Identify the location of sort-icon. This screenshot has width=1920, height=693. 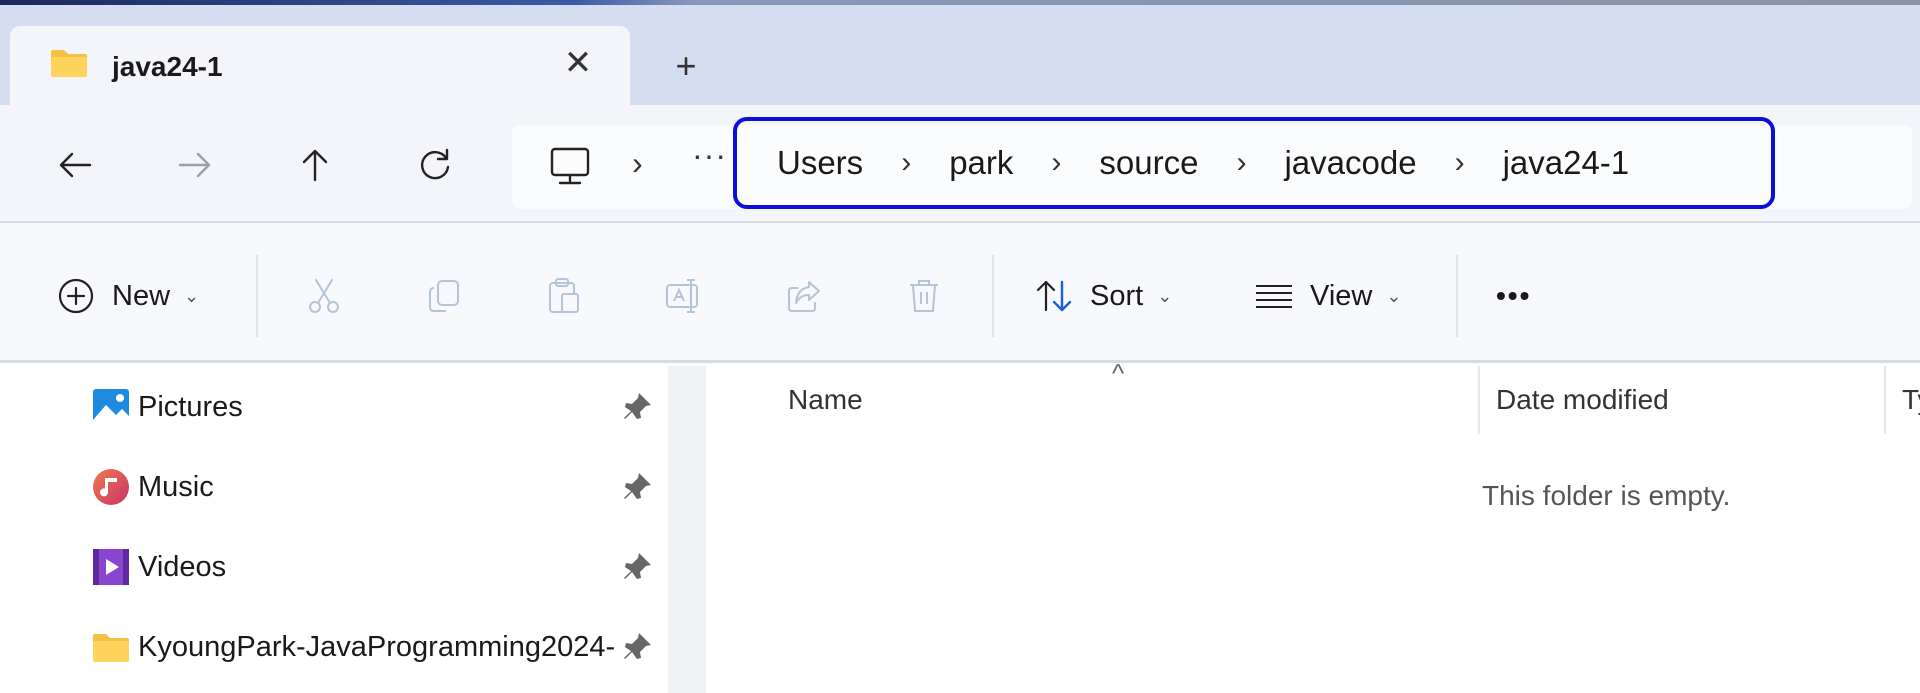
(1054, 296).